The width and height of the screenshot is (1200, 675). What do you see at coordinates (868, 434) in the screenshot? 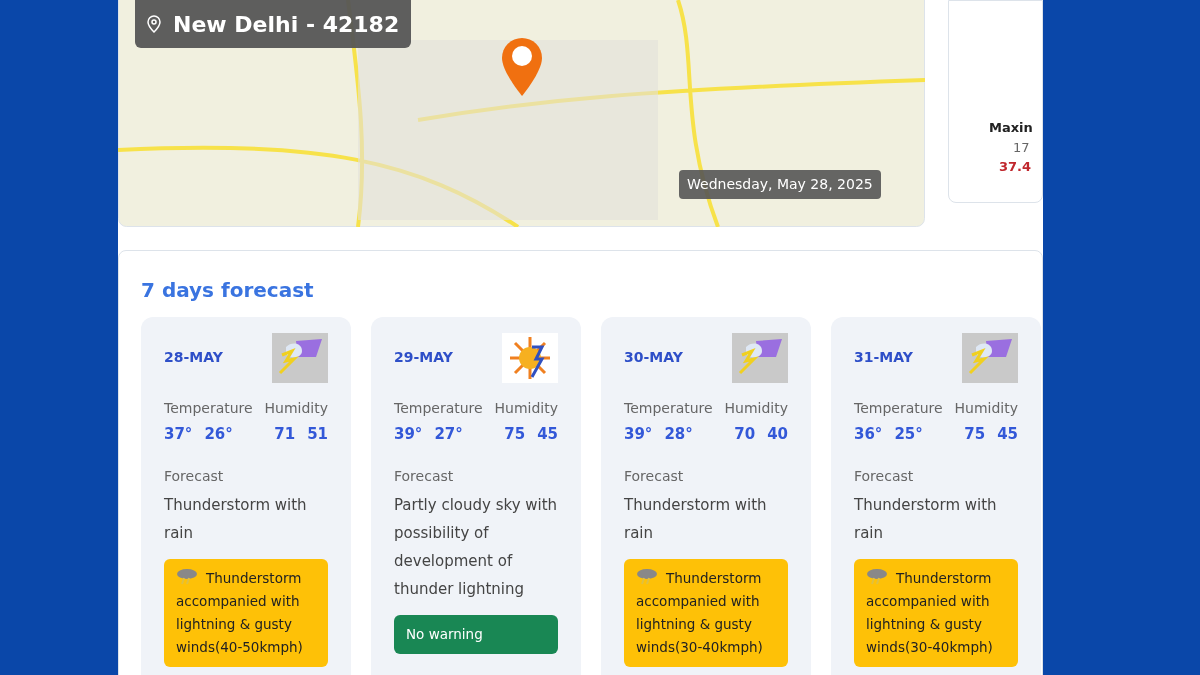
I see `max-temperature: 36°` at bounding box center [868, 434].